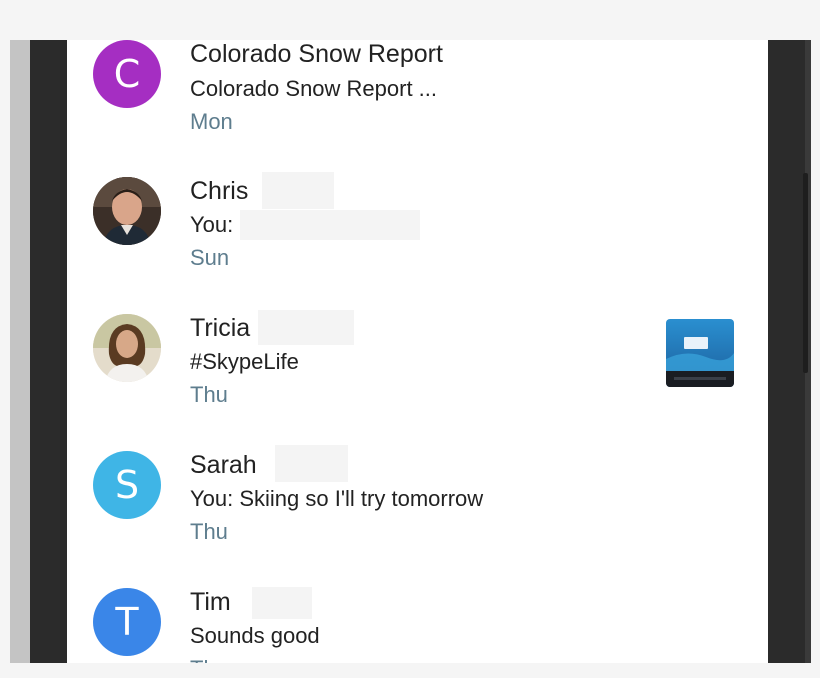 Image resolution: width=820 pixels, height=678 pixels. I want to click on contact-name: Tricia, so click(220, 328).